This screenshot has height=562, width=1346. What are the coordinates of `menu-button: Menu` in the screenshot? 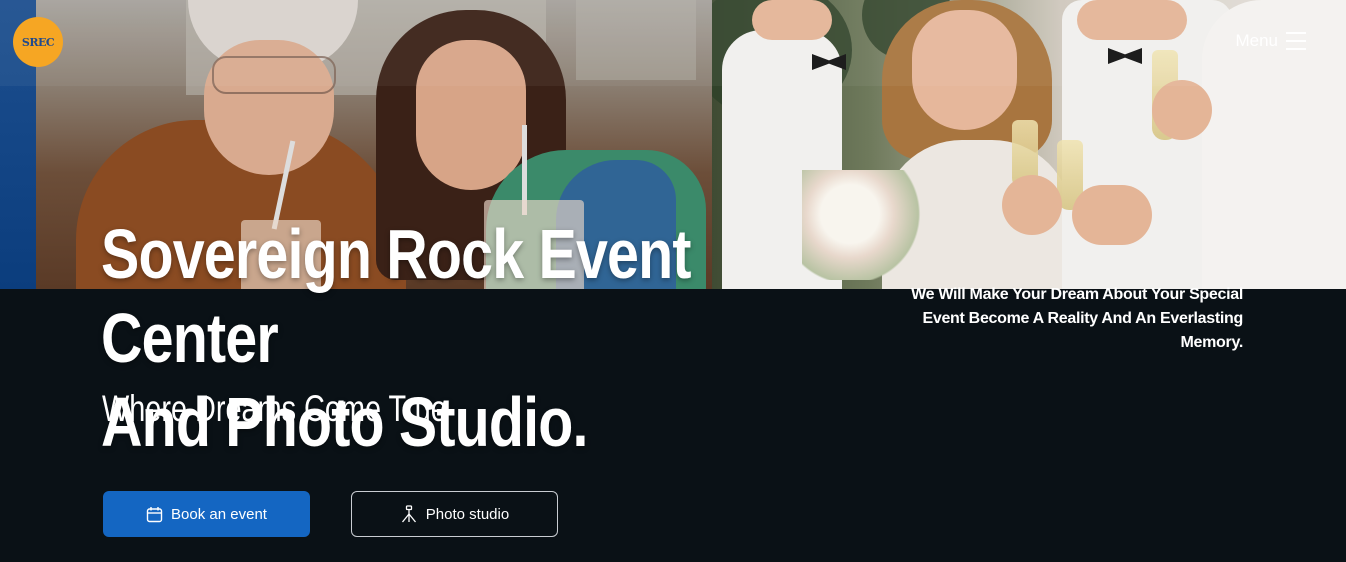 It's located at (1270, 41).